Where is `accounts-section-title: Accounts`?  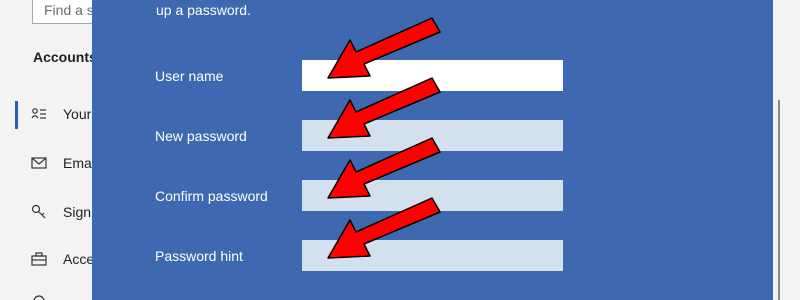 accounts-section-title: Accounts is located at coordinates (65, 57).